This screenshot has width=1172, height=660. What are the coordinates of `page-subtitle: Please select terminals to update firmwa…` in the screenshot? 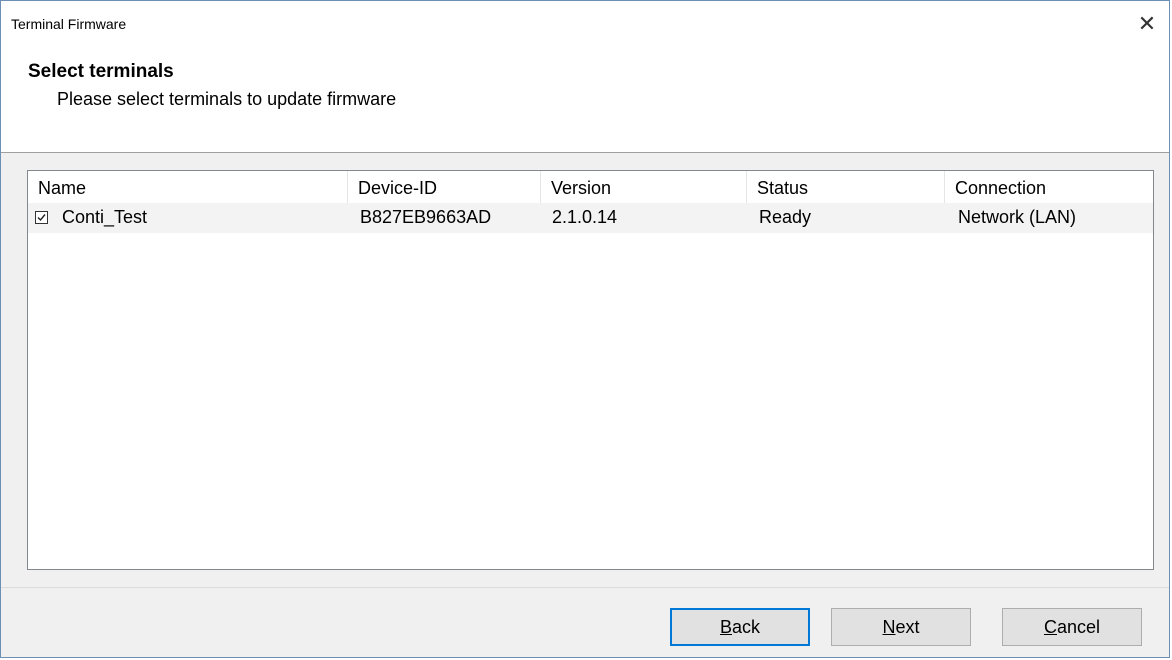 It's located at (227, 99).